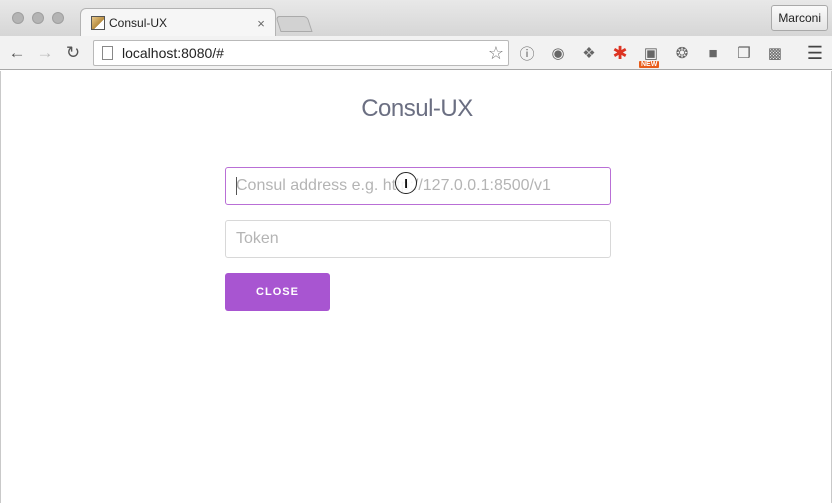 This screenshot has height=503, width=832. I want to click on tab-close-icon: ×, so click(261, 23).